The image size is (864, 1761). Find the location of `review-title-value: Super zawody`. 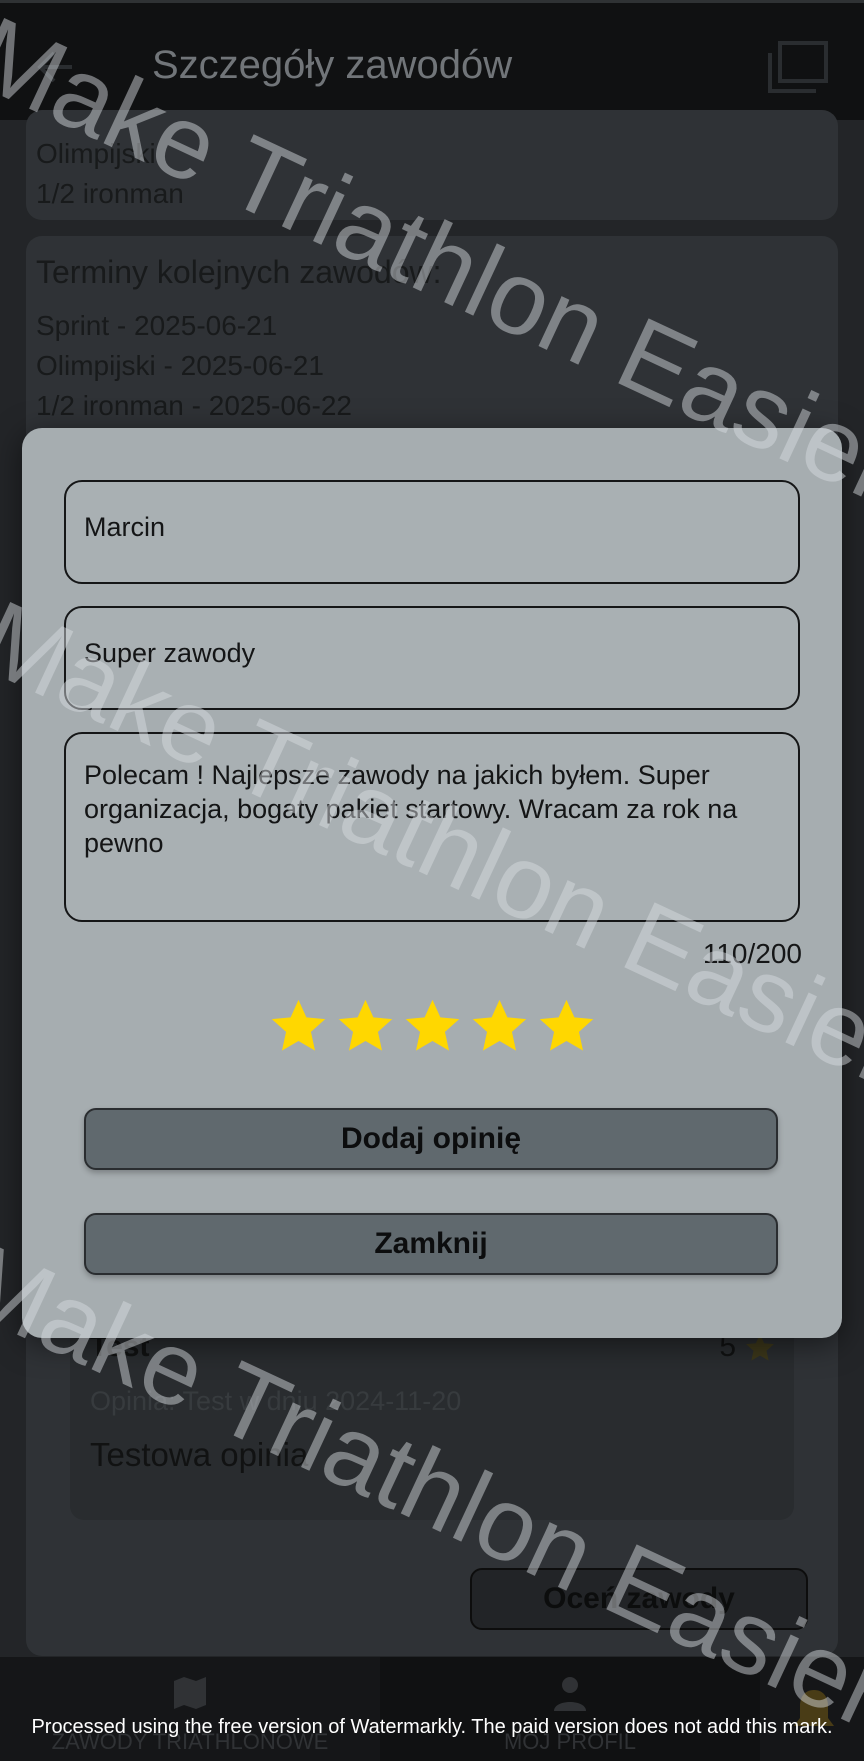

review-title-value: Super zawody is located at coordinates (170, 653).